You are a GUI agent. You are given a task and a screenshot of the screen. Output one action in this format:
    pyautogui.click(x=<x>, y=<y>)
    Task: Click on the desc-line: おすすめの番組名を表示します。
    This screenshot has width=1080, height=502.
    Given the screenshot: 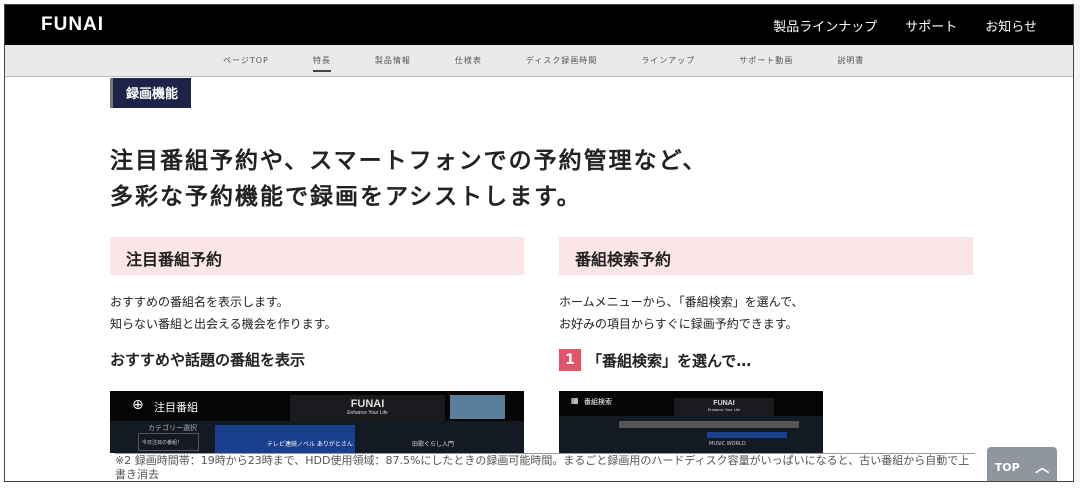 What is the action you would take?
    pyautogui.click(x=199, y=302)
    